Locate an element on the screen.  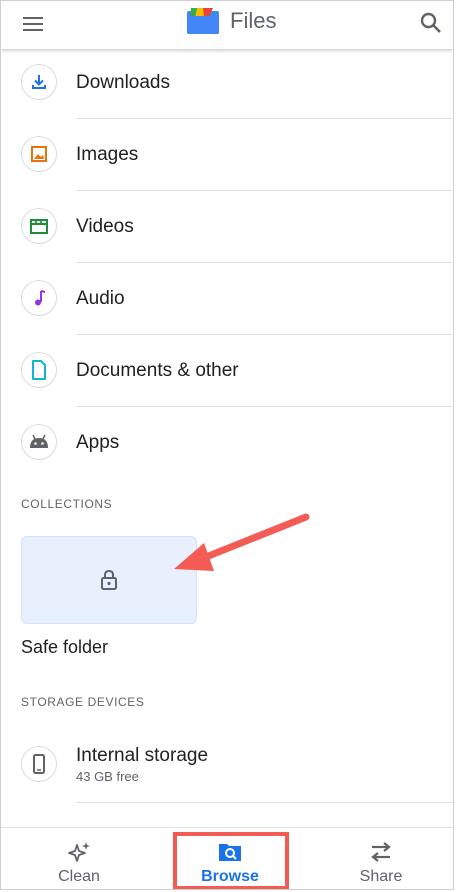
menu-icon is located at coordinates (34, 25).